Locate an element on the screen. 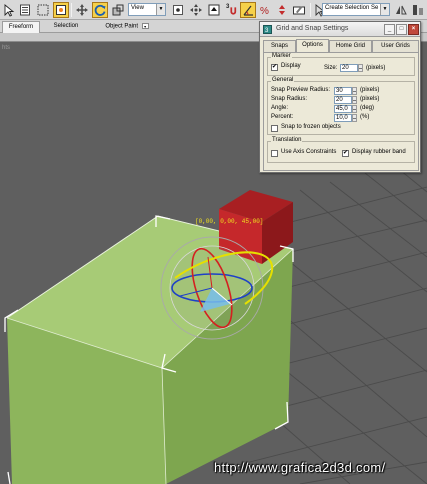 This screenshot has height=484, width=427. tab-label: Options is located at coordinates (312, 45).